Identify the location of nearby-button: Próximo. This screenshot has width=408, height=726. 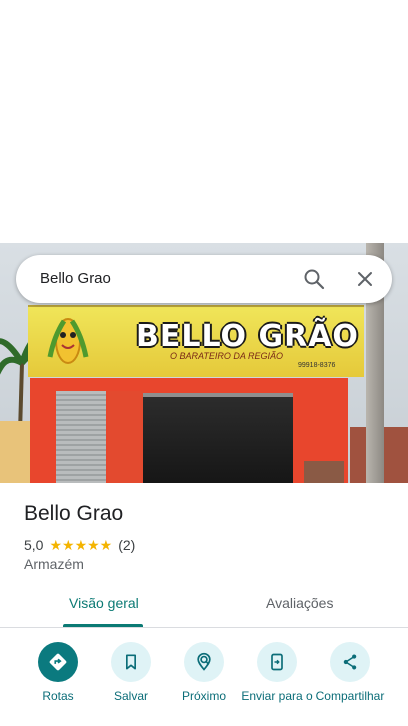
(204, 672).